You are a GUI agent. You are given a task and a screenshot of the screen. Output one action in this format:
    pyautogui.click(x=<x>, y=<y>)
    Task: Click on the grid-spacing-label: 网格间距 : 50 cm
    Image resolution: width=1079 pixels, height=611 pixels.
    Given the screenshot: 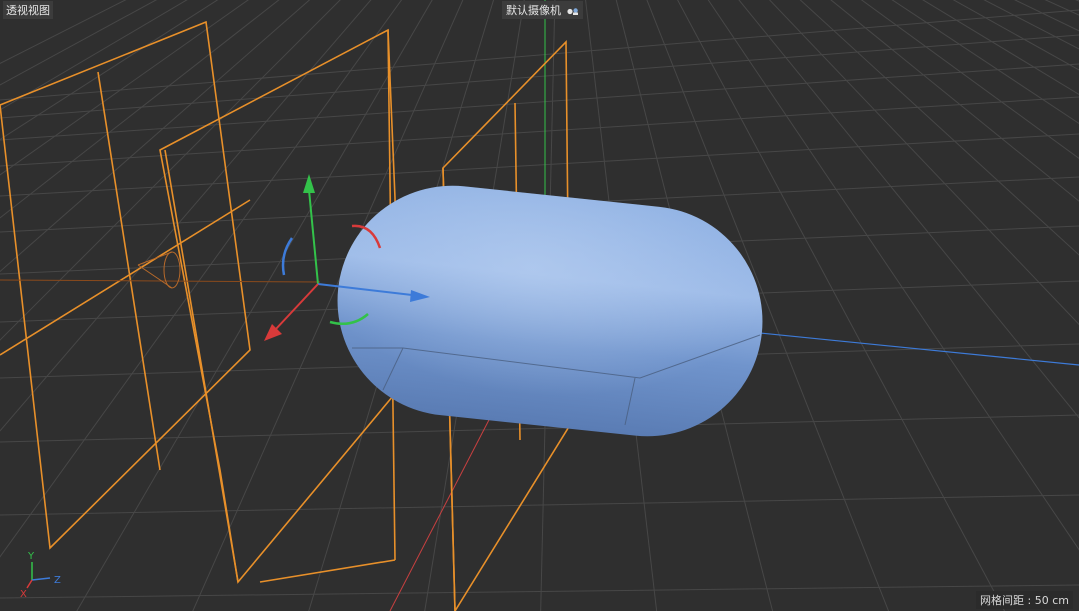 What is the action you would take?
    pyautogui.click(x=1024, y=600)
    